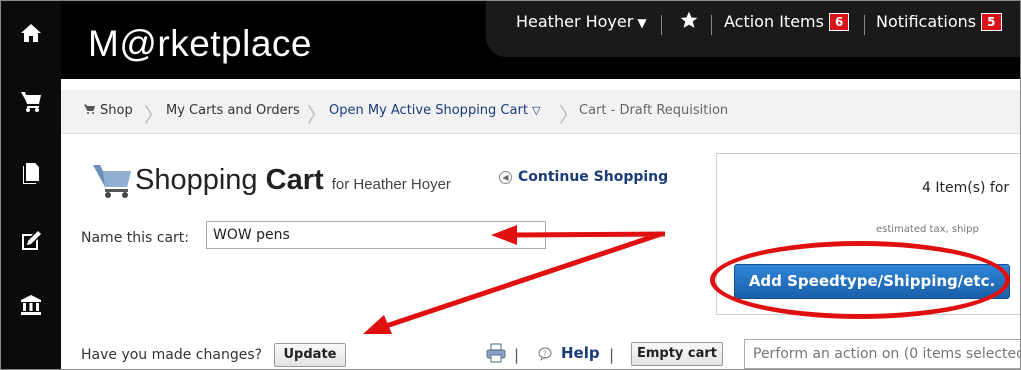 This screenshot has height=370, width=1021. What do you see at coordinates (200, 44) in the screenshot?
I see `brand-logo: M@rketplace` at bounding box center [200, 44].